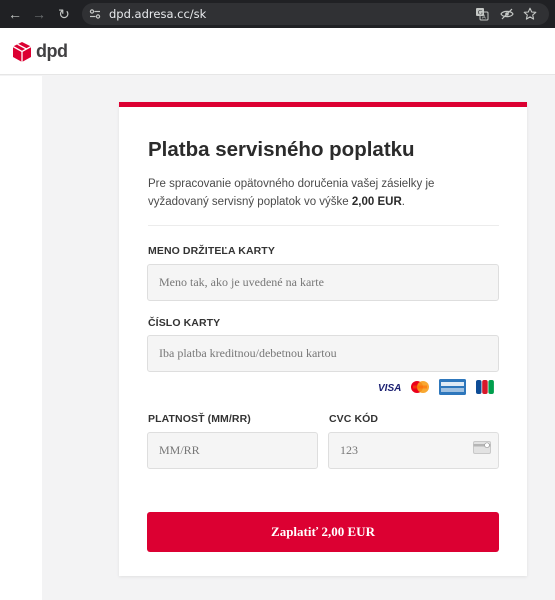  Describe the element at coordinates (157, 14) in the screenshot. I see `url-text: dpd.adresa.cc/sk` at that location.